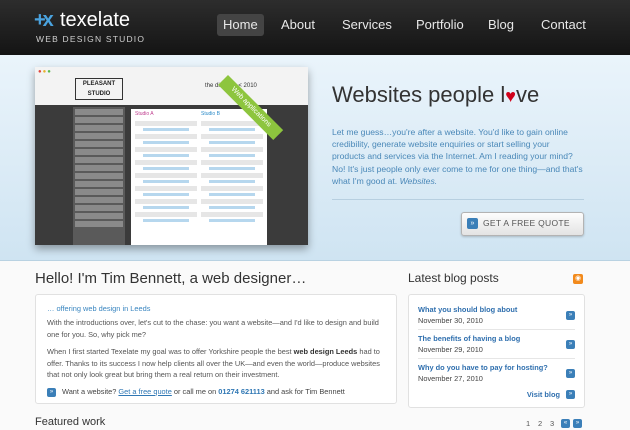 The height and width of the screenshot is (430, 630). I want to click on free-quote-button: » GET A FREE QUOTE, so click(522, 224).